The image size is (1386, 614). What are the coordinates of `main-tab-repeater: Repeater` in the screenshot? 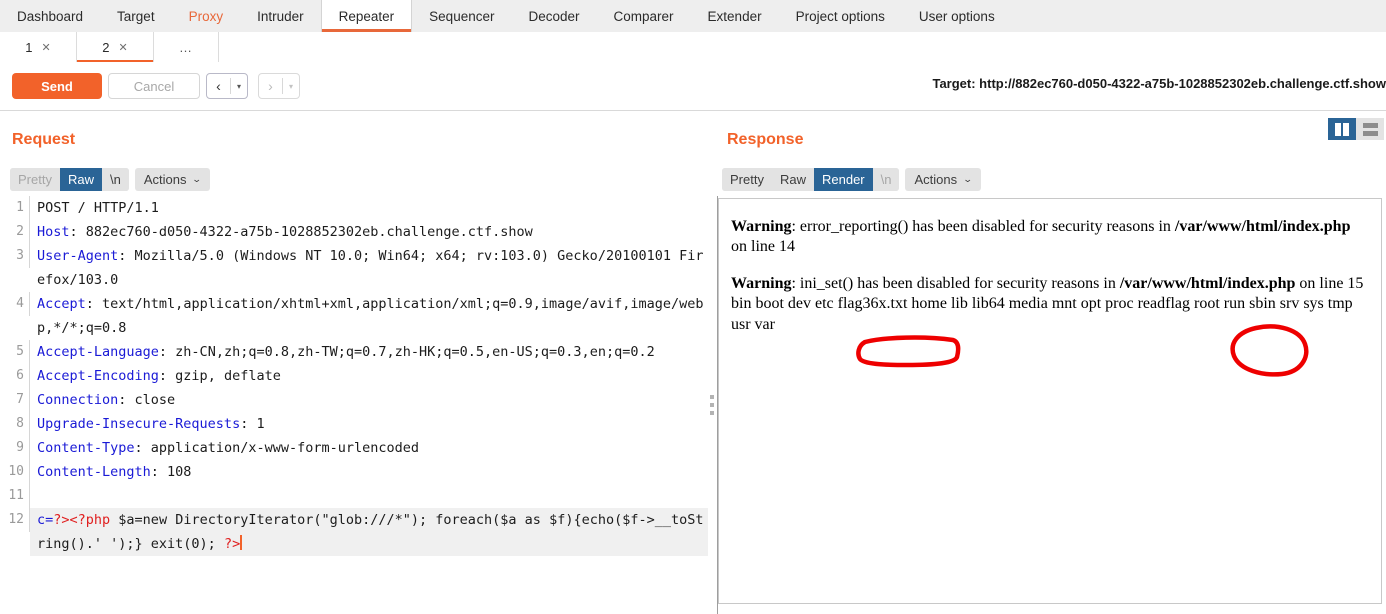 It's located at (366, 16).